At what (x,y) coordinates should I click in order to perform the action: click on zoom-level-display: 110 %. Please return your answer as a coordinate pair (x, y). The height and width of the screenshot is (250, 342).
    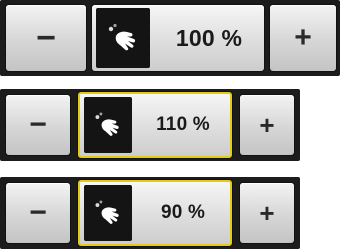
    Looking at the image, I should click on (155, 125).